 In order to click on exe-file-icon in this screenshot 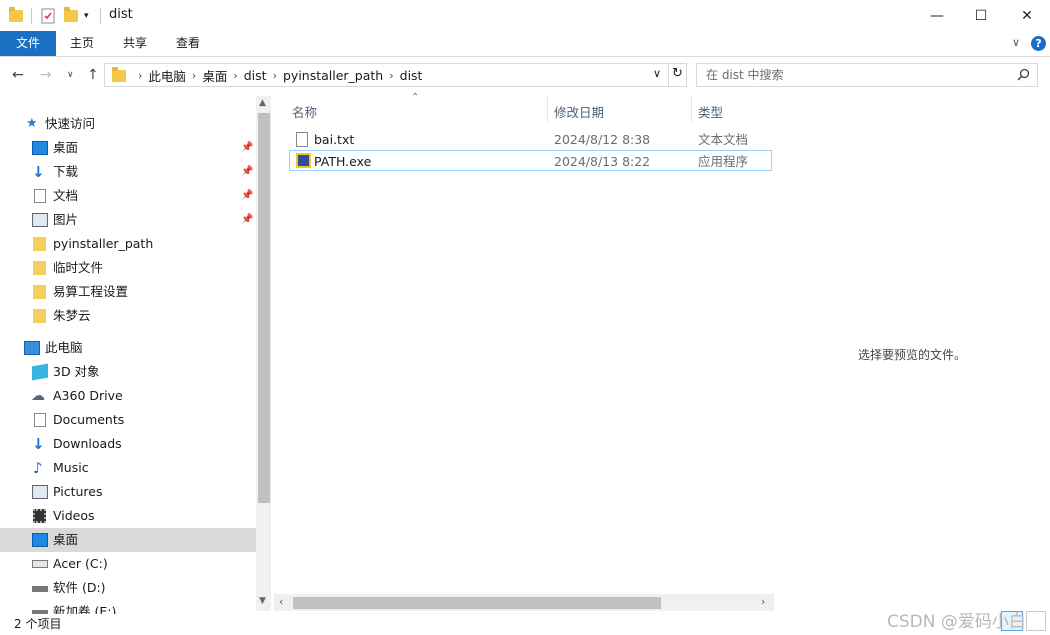, I will do `click(303, 160)`.